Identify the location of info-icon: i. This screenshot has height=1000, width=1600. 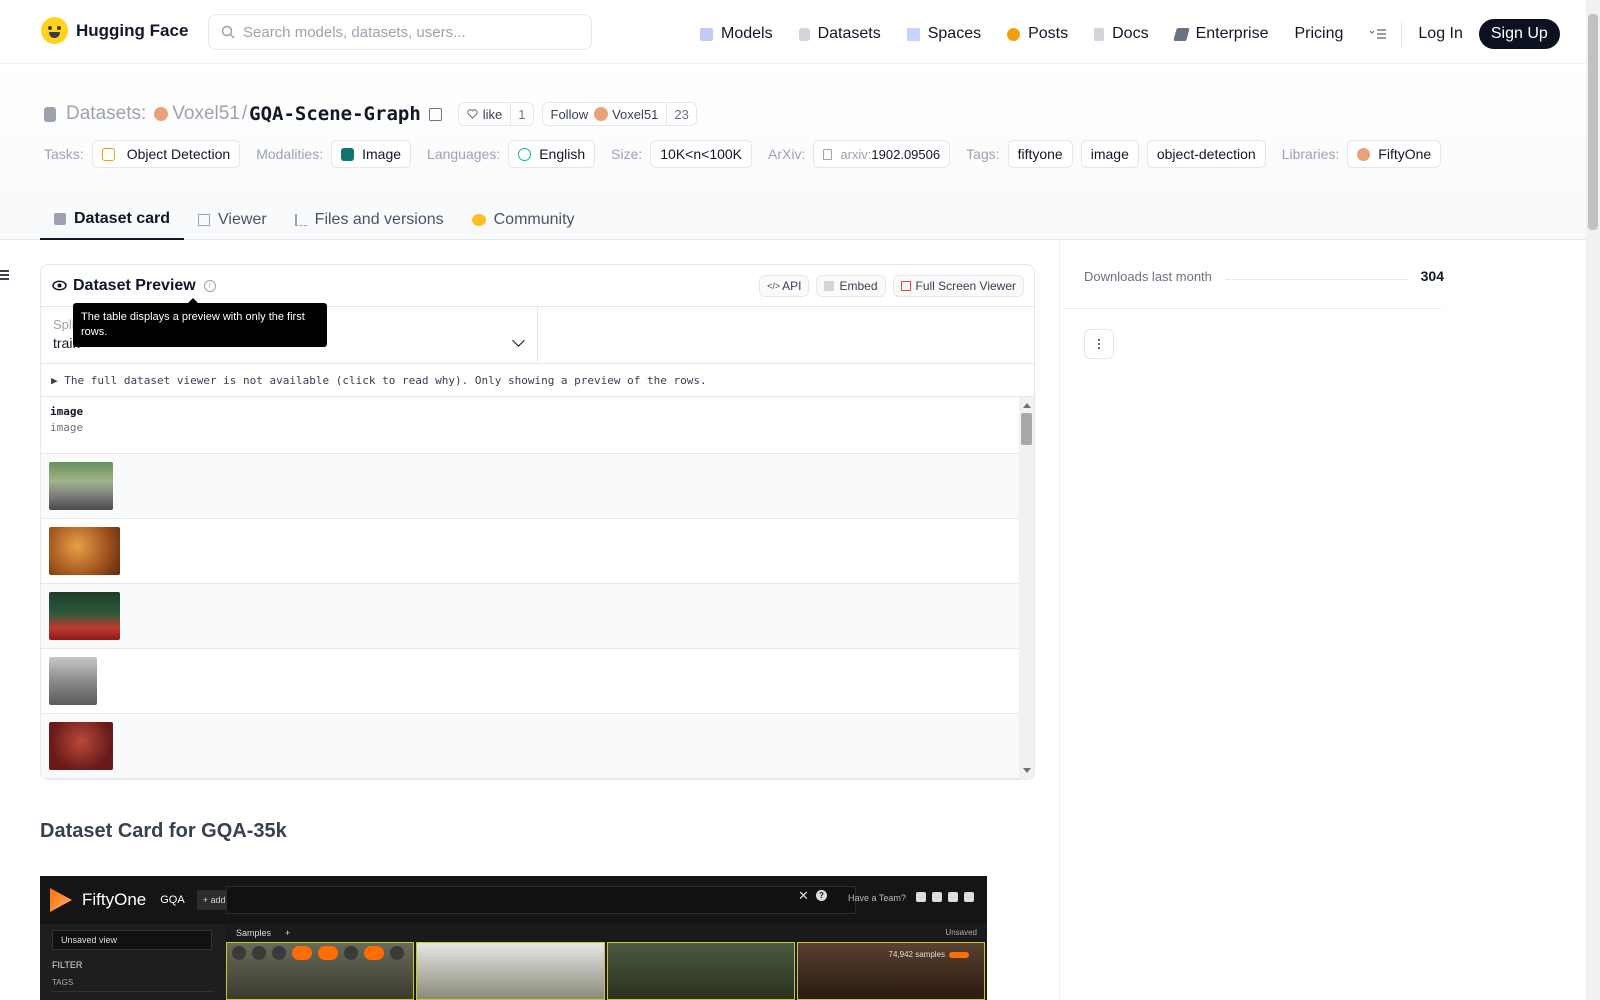
(209, 285).